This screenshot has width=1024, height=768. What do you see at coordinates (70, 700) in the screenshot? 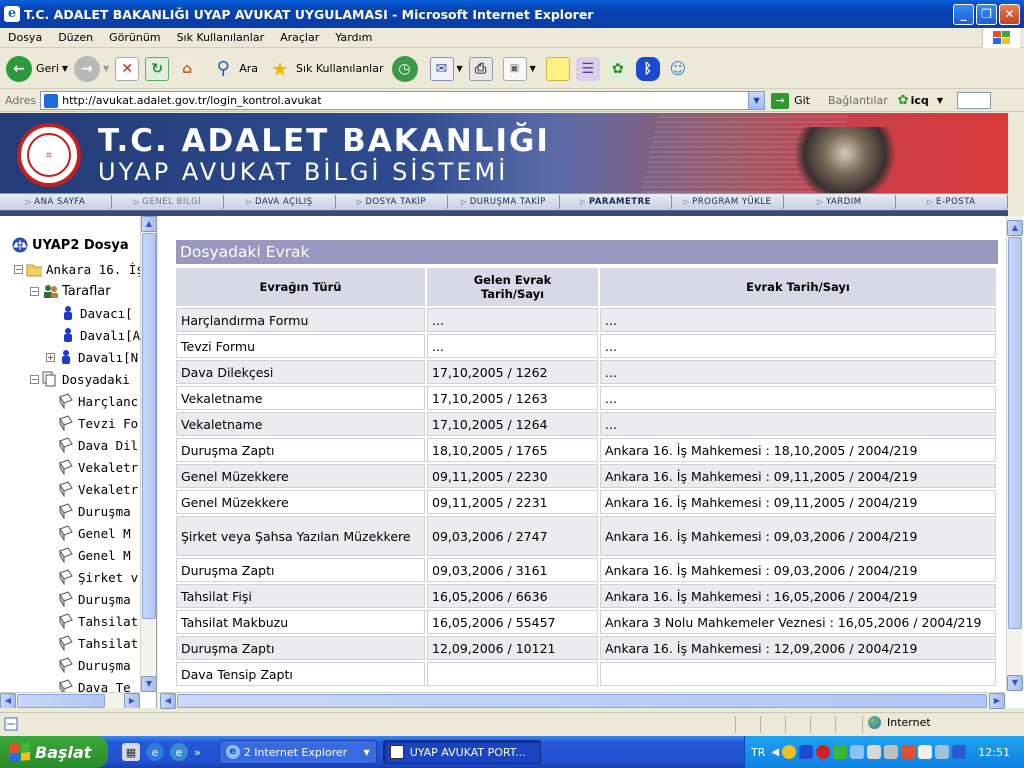
I see `tree-horizontal-scrollbar: ◀ ▶` at bounding box center [70, 700].